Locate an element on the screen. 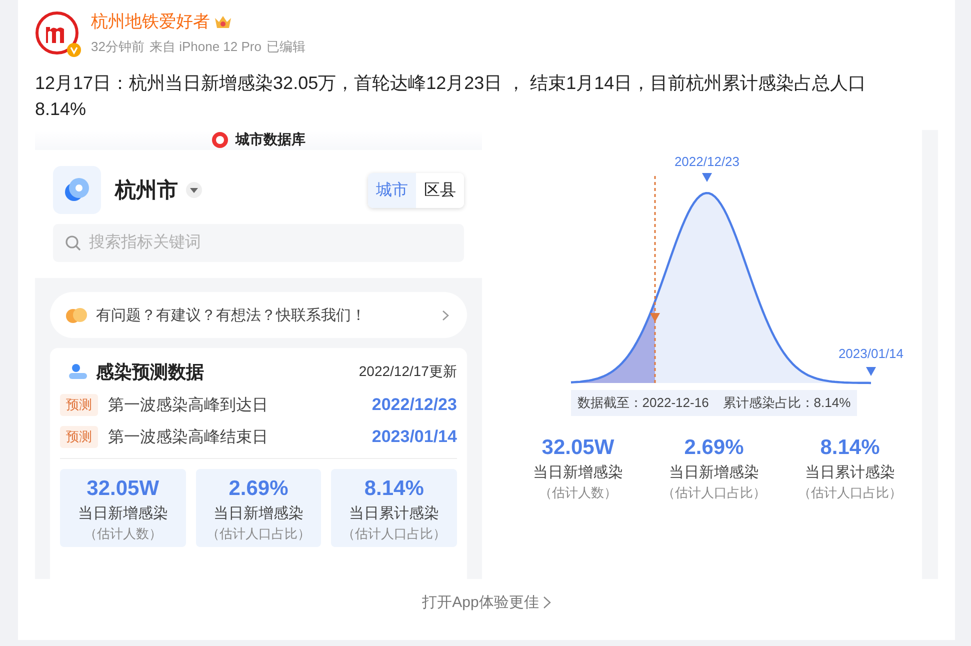  update-date: 2022/12/17更新 is located at coordinates (407, 372).